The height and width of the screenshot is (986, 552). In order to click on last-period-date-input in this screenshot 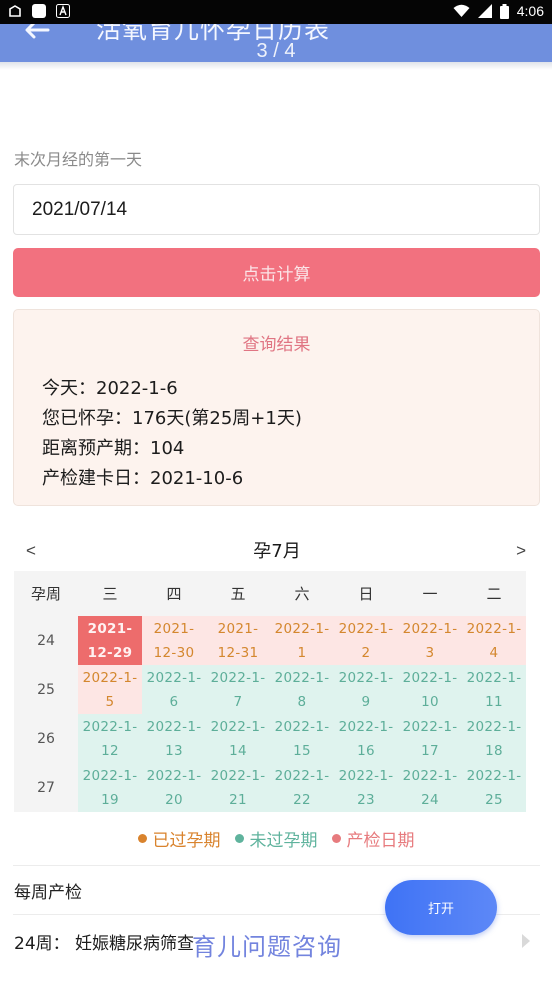, I will do `click(276, 209)`.